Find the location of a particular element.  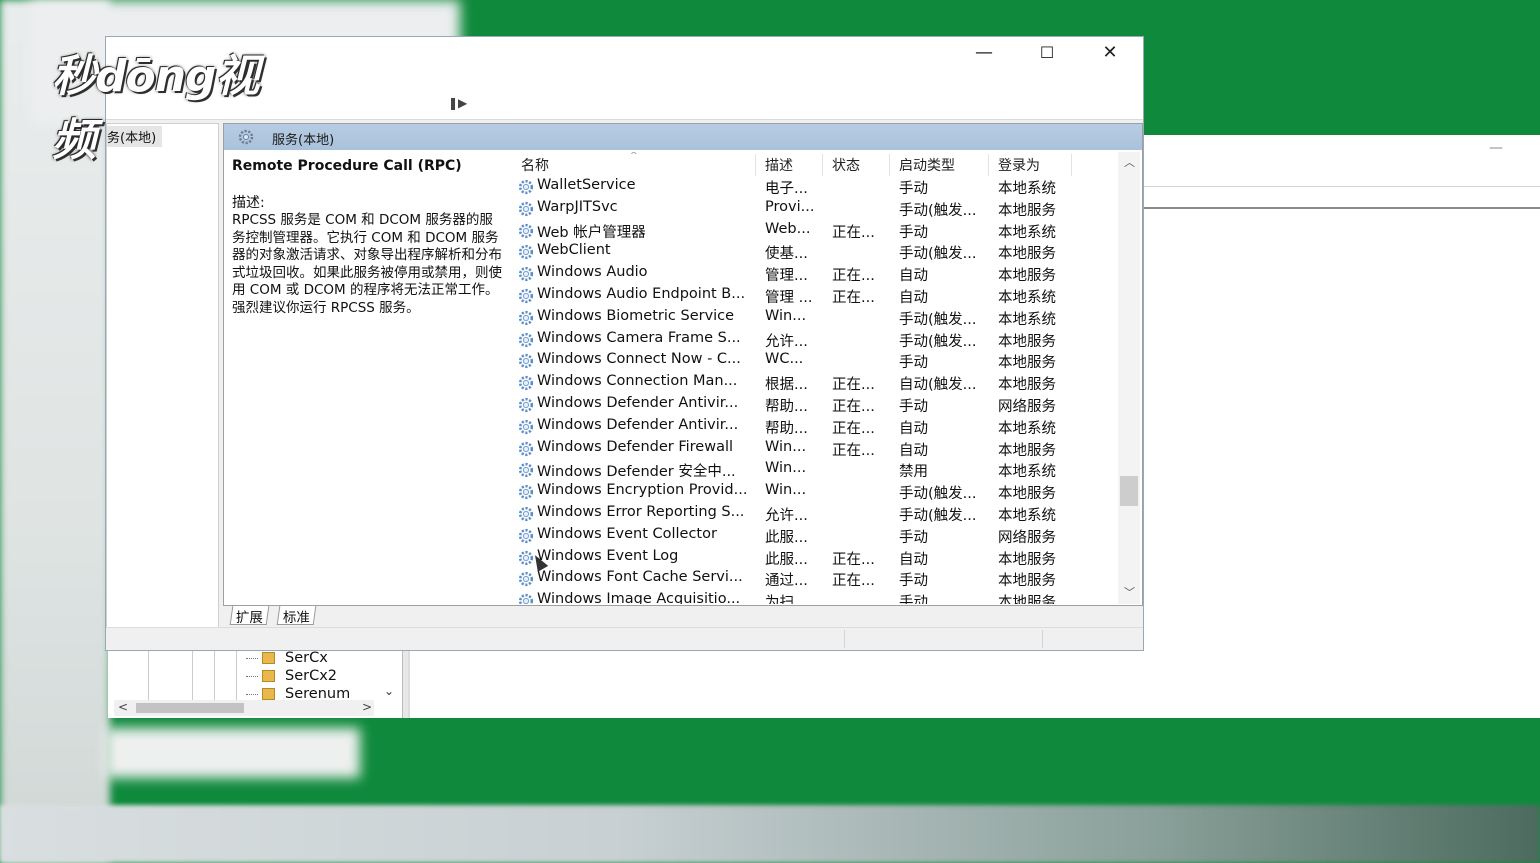

service-row: Windows Connect Now - C... WC... 手动 本地服务 is located at coordinates (809, 361).